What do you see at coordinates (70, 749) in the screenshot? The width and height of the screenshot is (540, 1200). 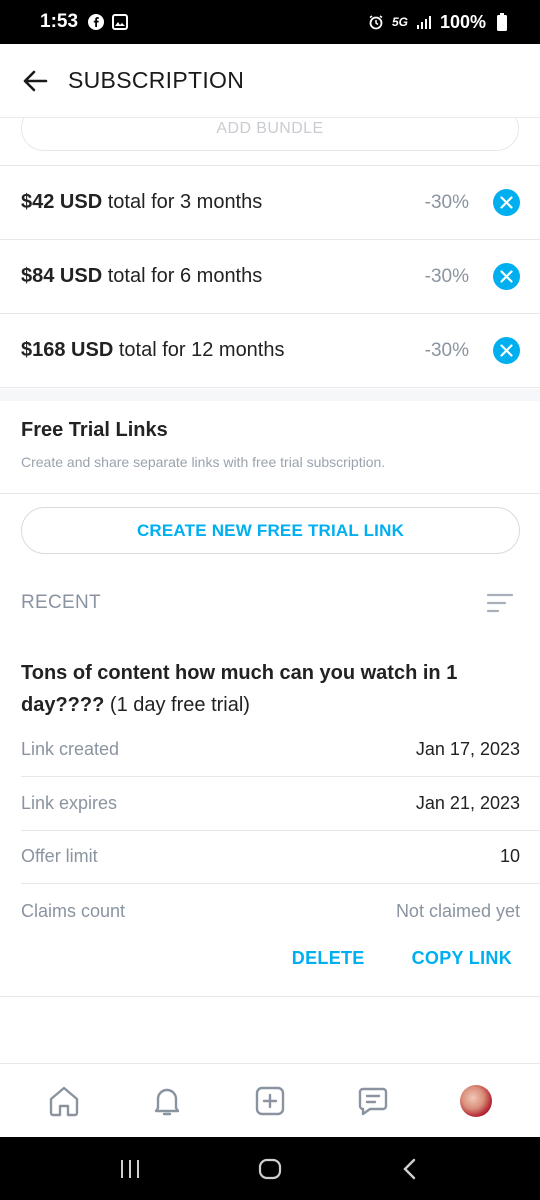 I see `detail-label: Link created` at bounding box center [70, 749].